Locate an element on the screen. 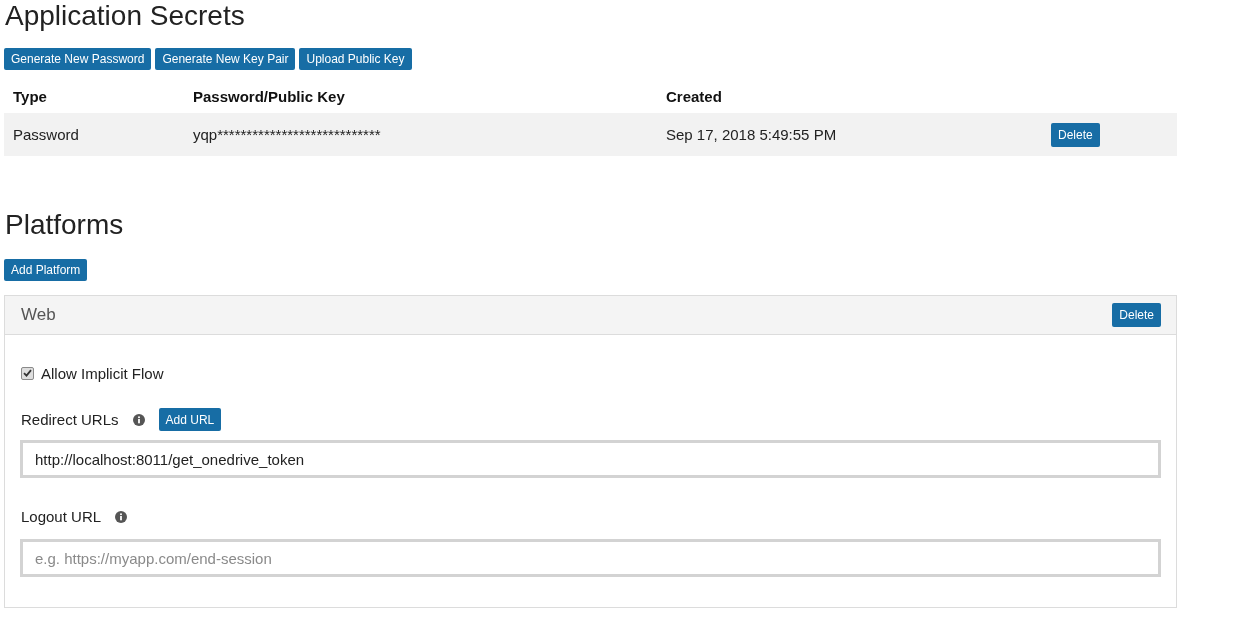  checkbox is located at coordinates (27, 373).